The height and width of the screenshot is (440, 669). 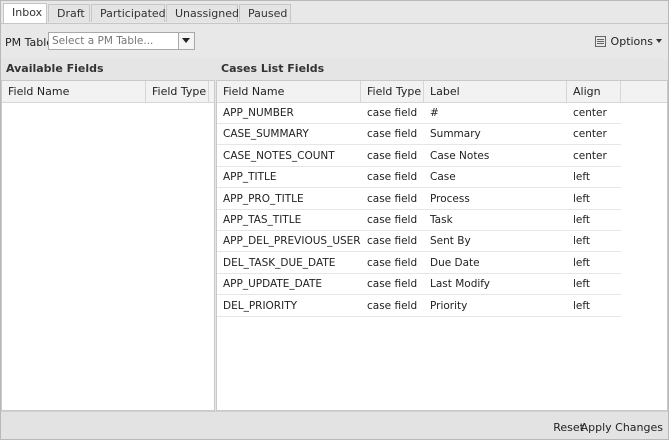 I want to click on tab-unassigned: Unassigned, so click(x=202, y=13).